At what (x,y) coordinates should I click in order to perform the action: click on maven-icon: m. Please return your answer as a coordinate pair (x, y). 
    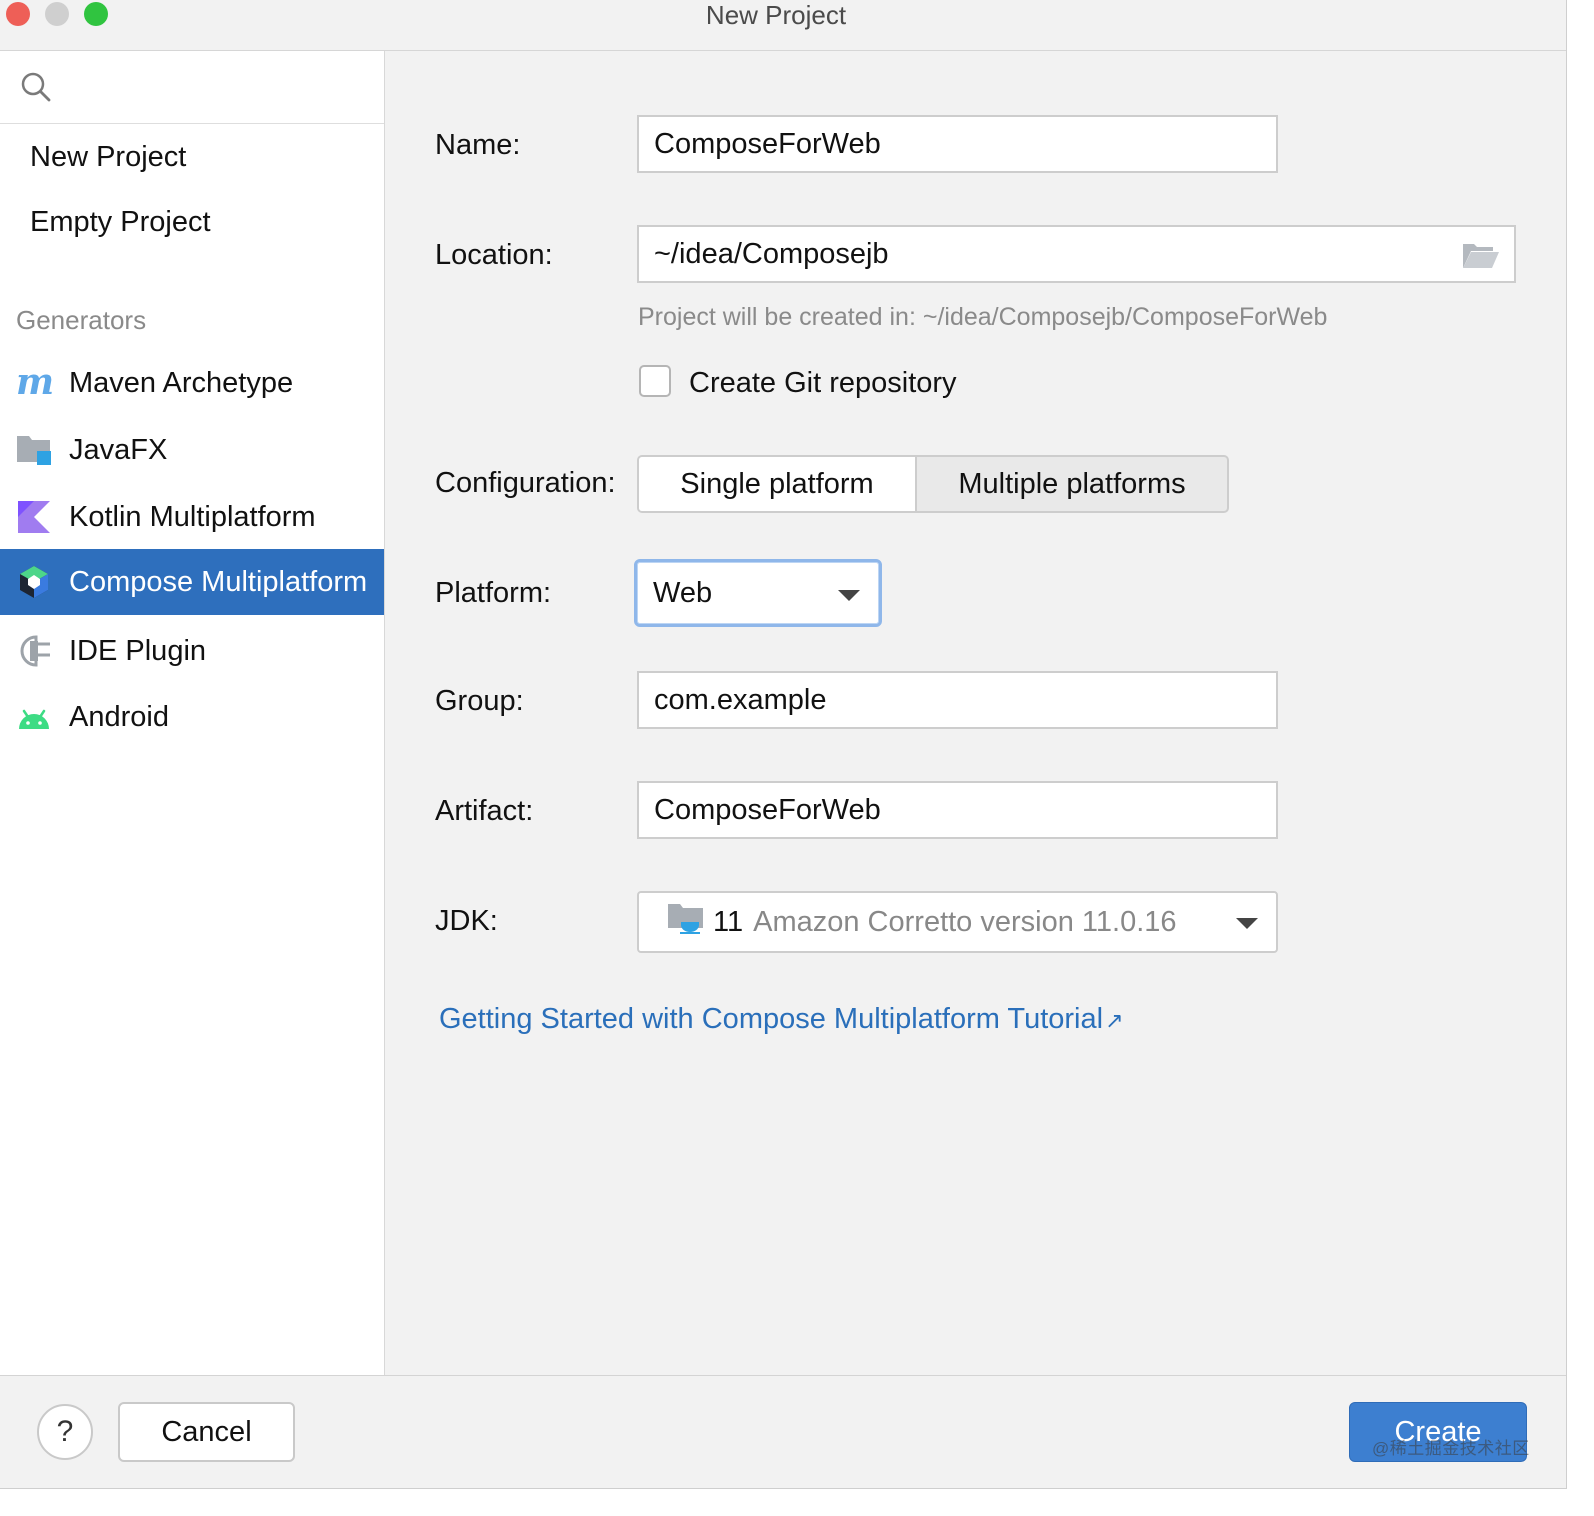
    Looking at the image, I should click on (35, 382).